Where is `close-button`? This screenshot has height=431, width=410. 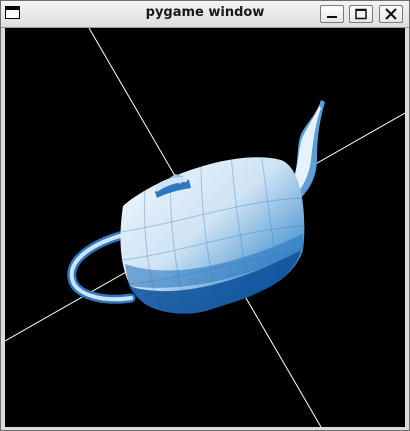
close-button is located at coordinates (391, 14).